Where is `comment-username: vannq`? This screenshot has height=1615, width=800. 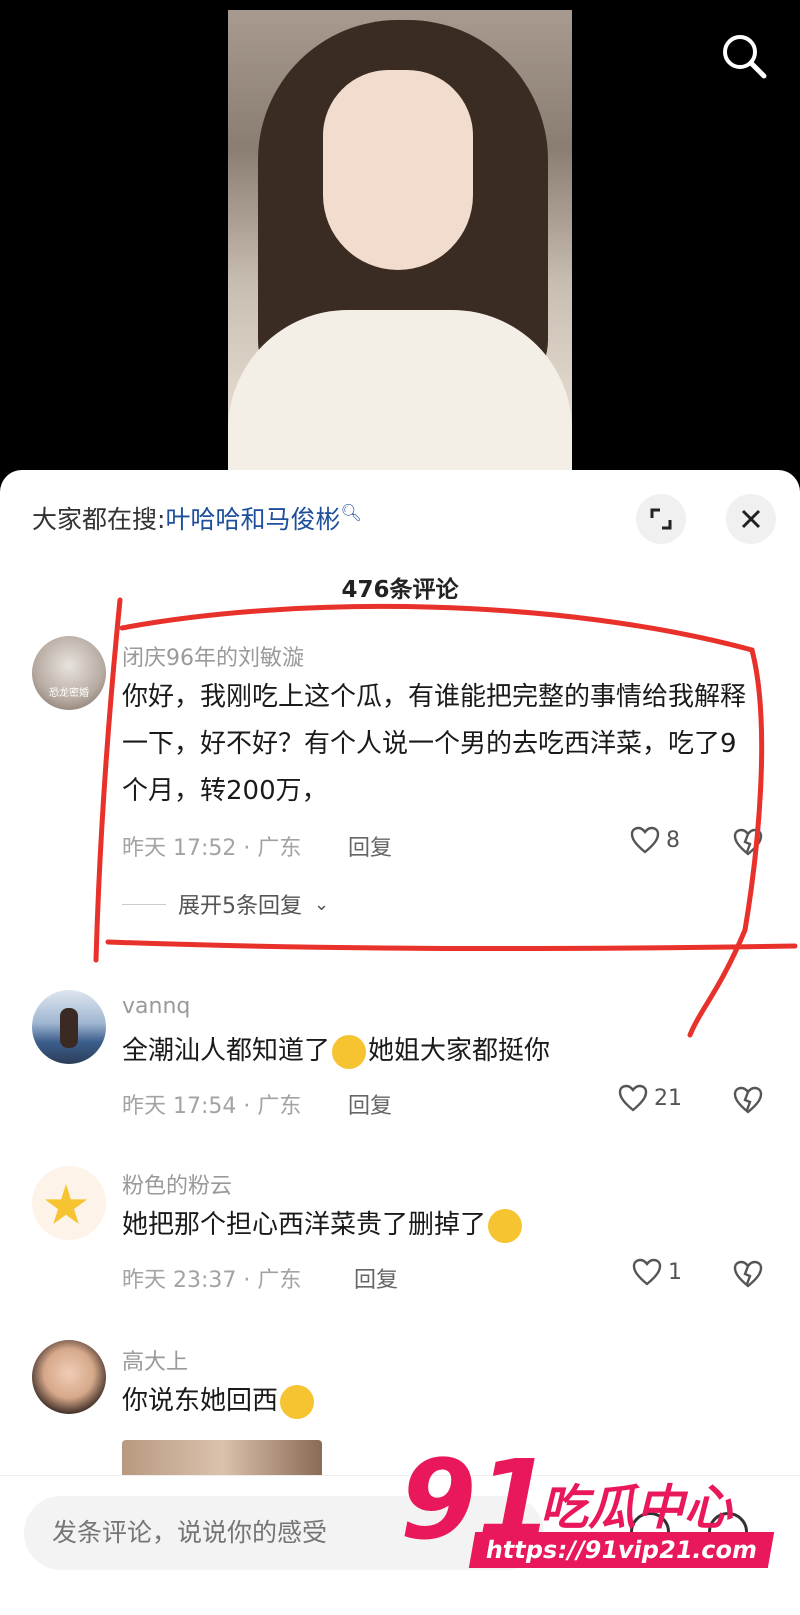 comment-username: vannq is located at coordinates (156, 1006).